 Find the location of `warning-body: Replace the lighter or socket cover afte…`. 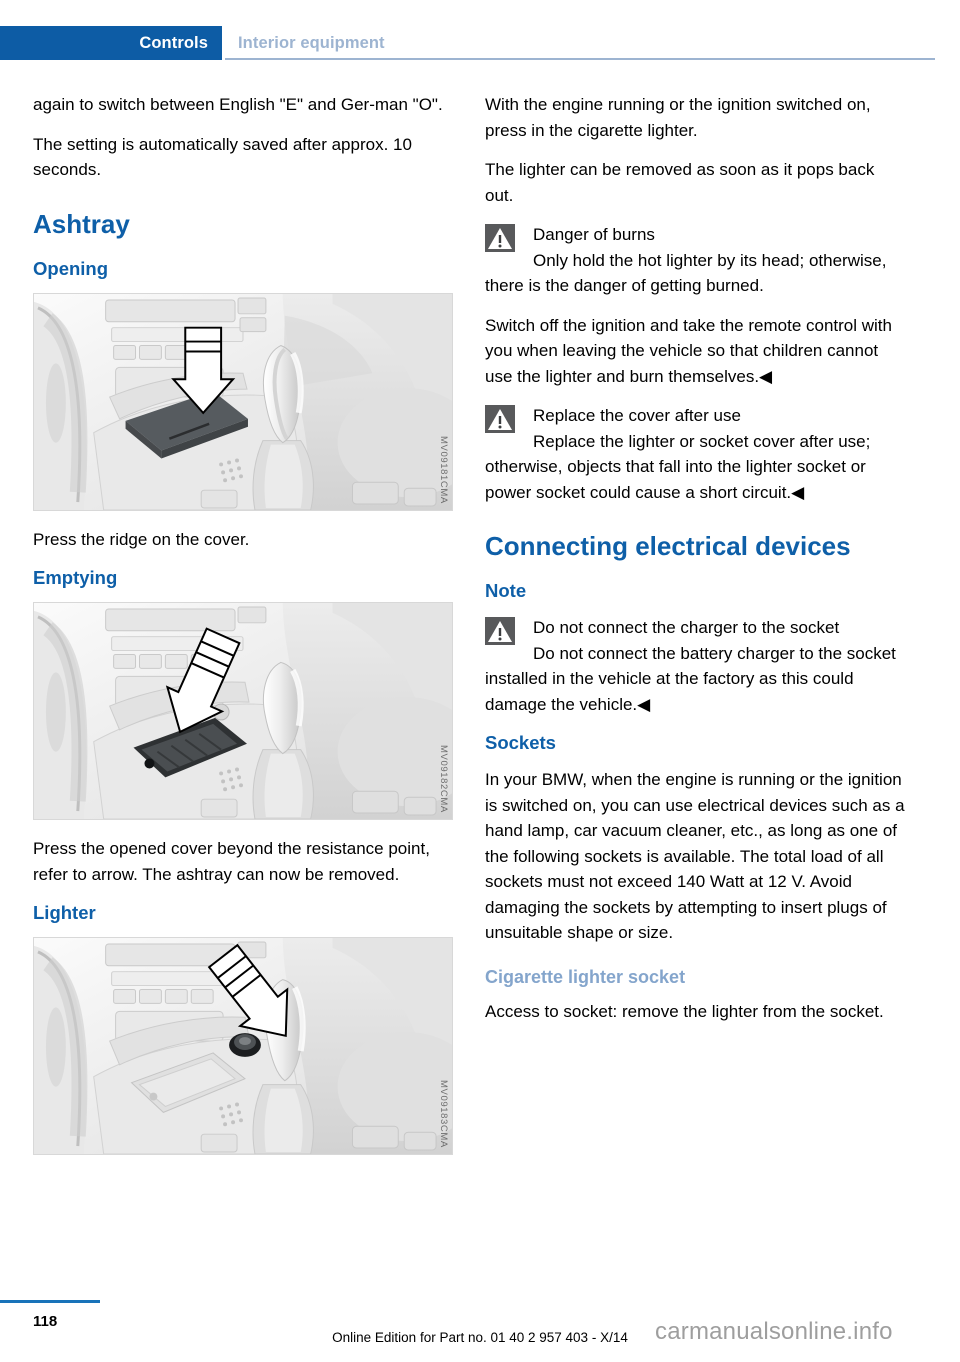

warning-body: Replace the lighter or socket cover afte… is located at coordinates (678, 466).